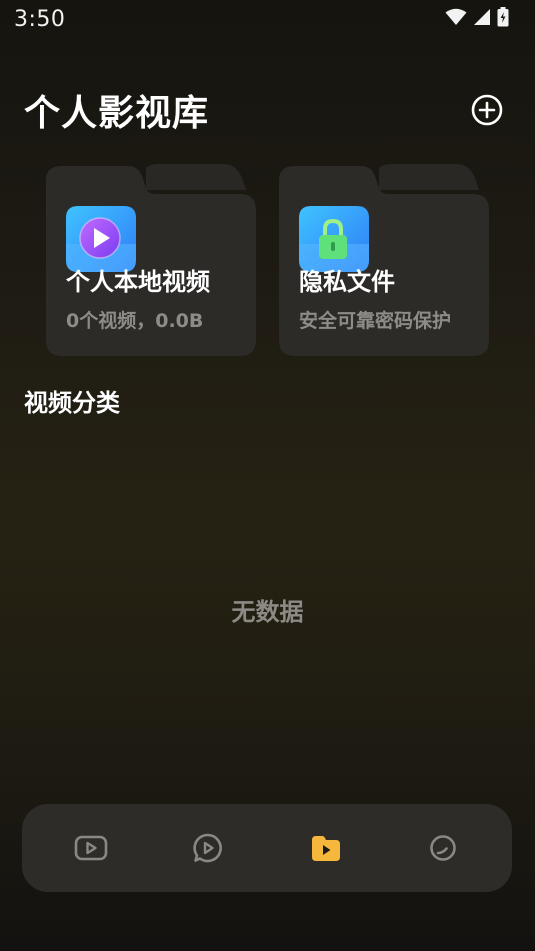  What do you see at coordinates (117, 113) in the screenshot?
I see `page-title: 个人影视库` at bounding box center [117, 113].